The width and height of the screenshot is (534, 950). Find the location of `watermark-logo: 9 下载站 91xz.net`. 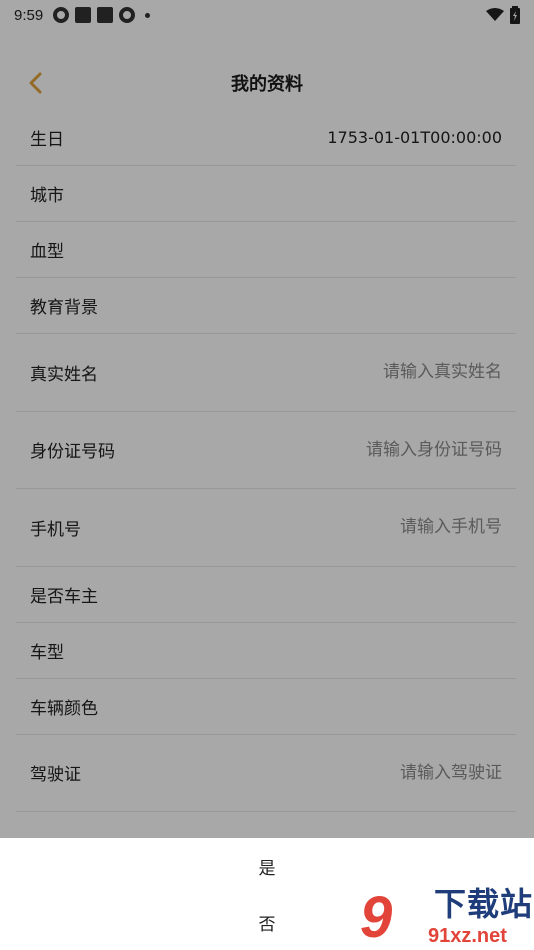

watermark-logo: 9 下载站 91xz.net is located at coordinates (447, 918).